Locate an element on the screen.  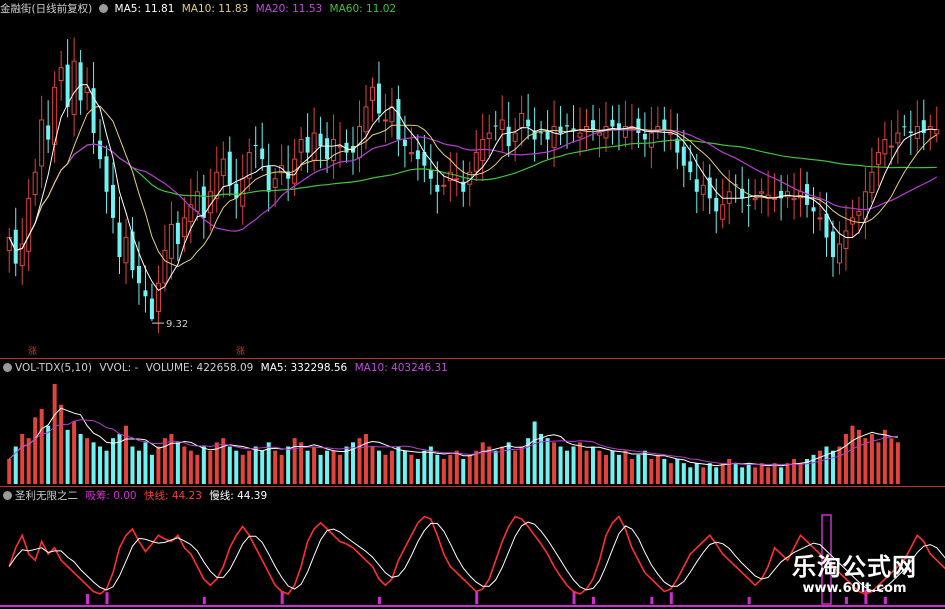
watermark: 乐淘公式网 www.60lt.com is located at coordinates (854, 575).